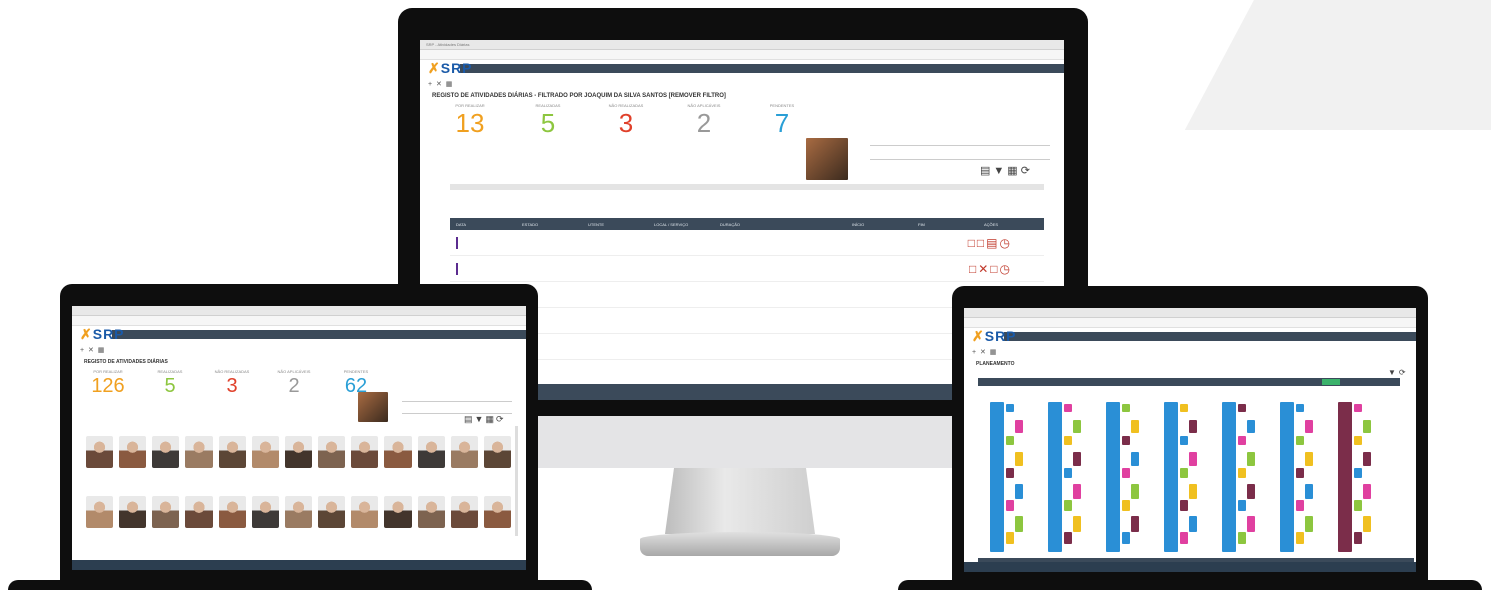  I want to click on row-action-icons: □✕□◷, so click(990, 269).